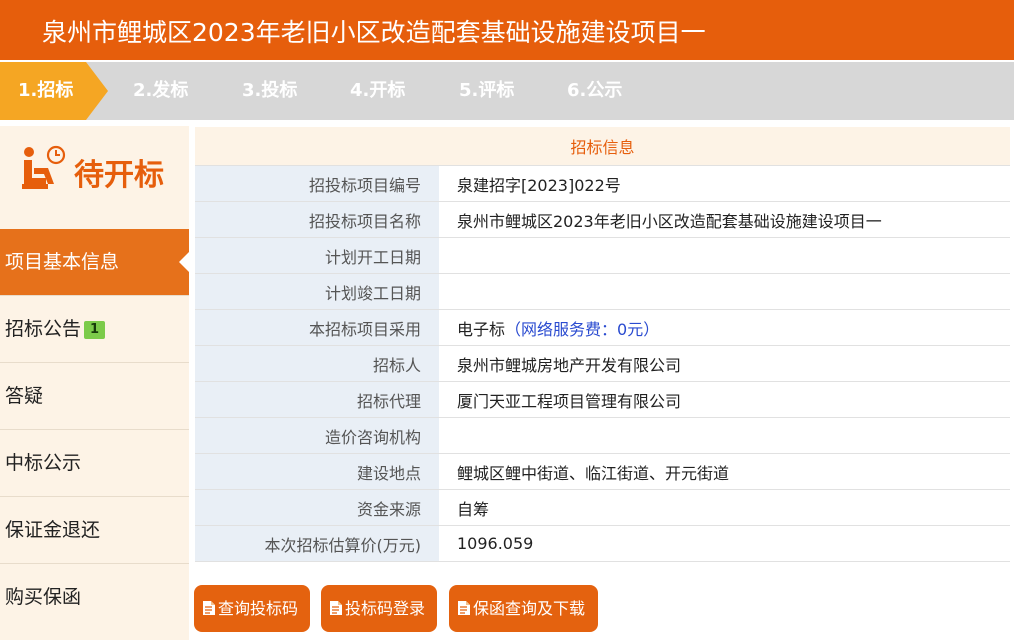 The width and height of the screenshot is (1014, 640). What do you see at coordinates (317, 543) in the screenshot?
I see `row-label: 本次招标估算价(万元)` at bounding box center [317, 543].